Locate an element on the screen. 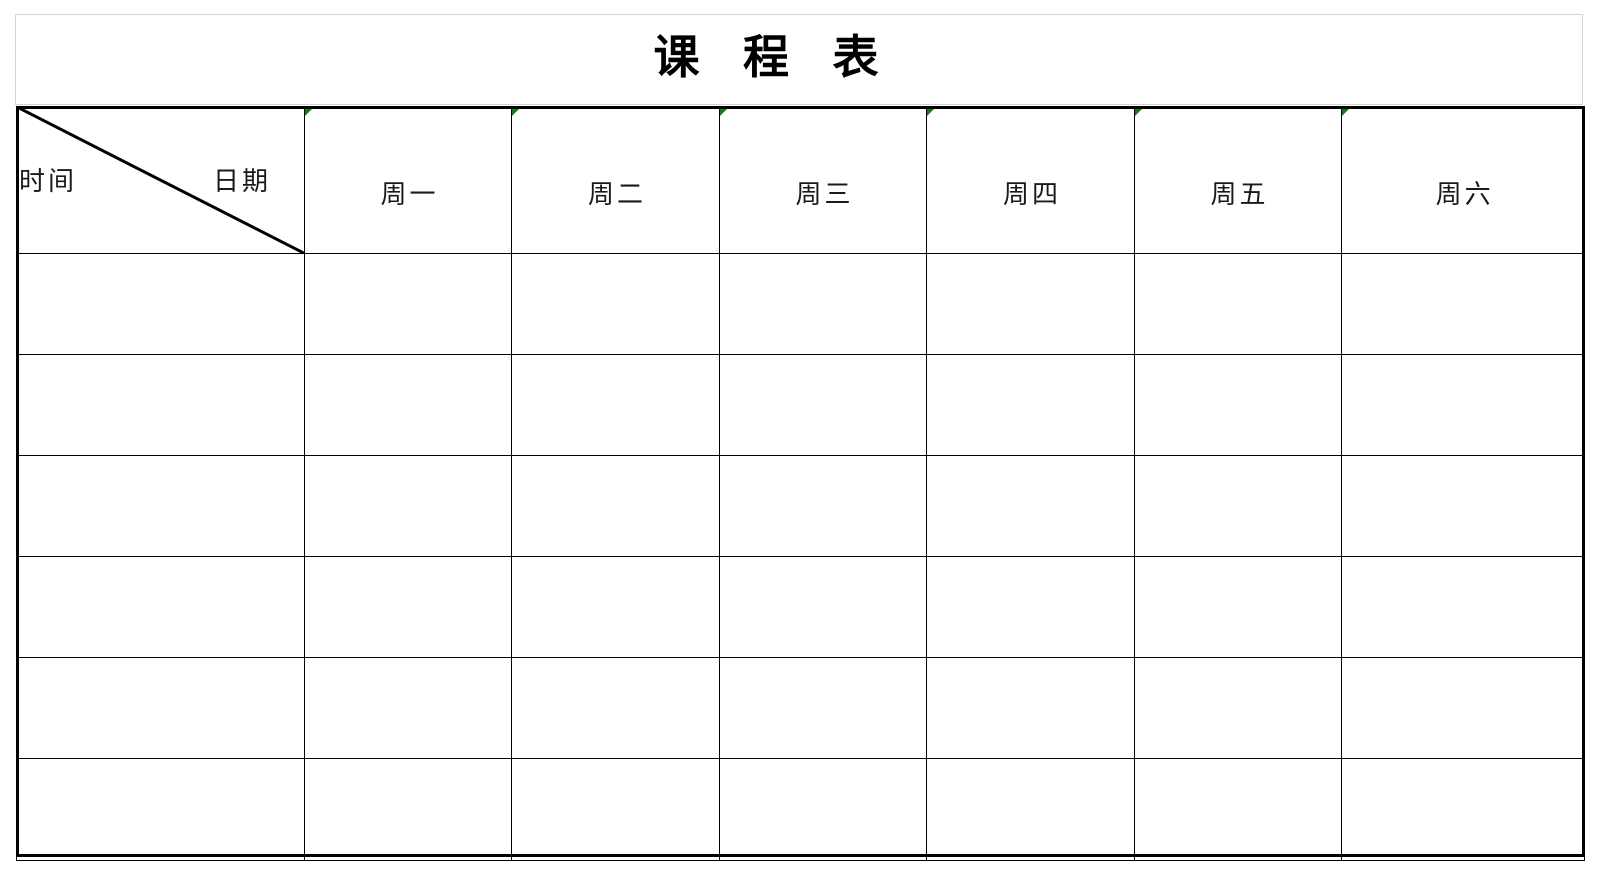 This screenshot has width=1600, height=874. column-header-wednesday: 周三 is located at coordinates (823, 180).